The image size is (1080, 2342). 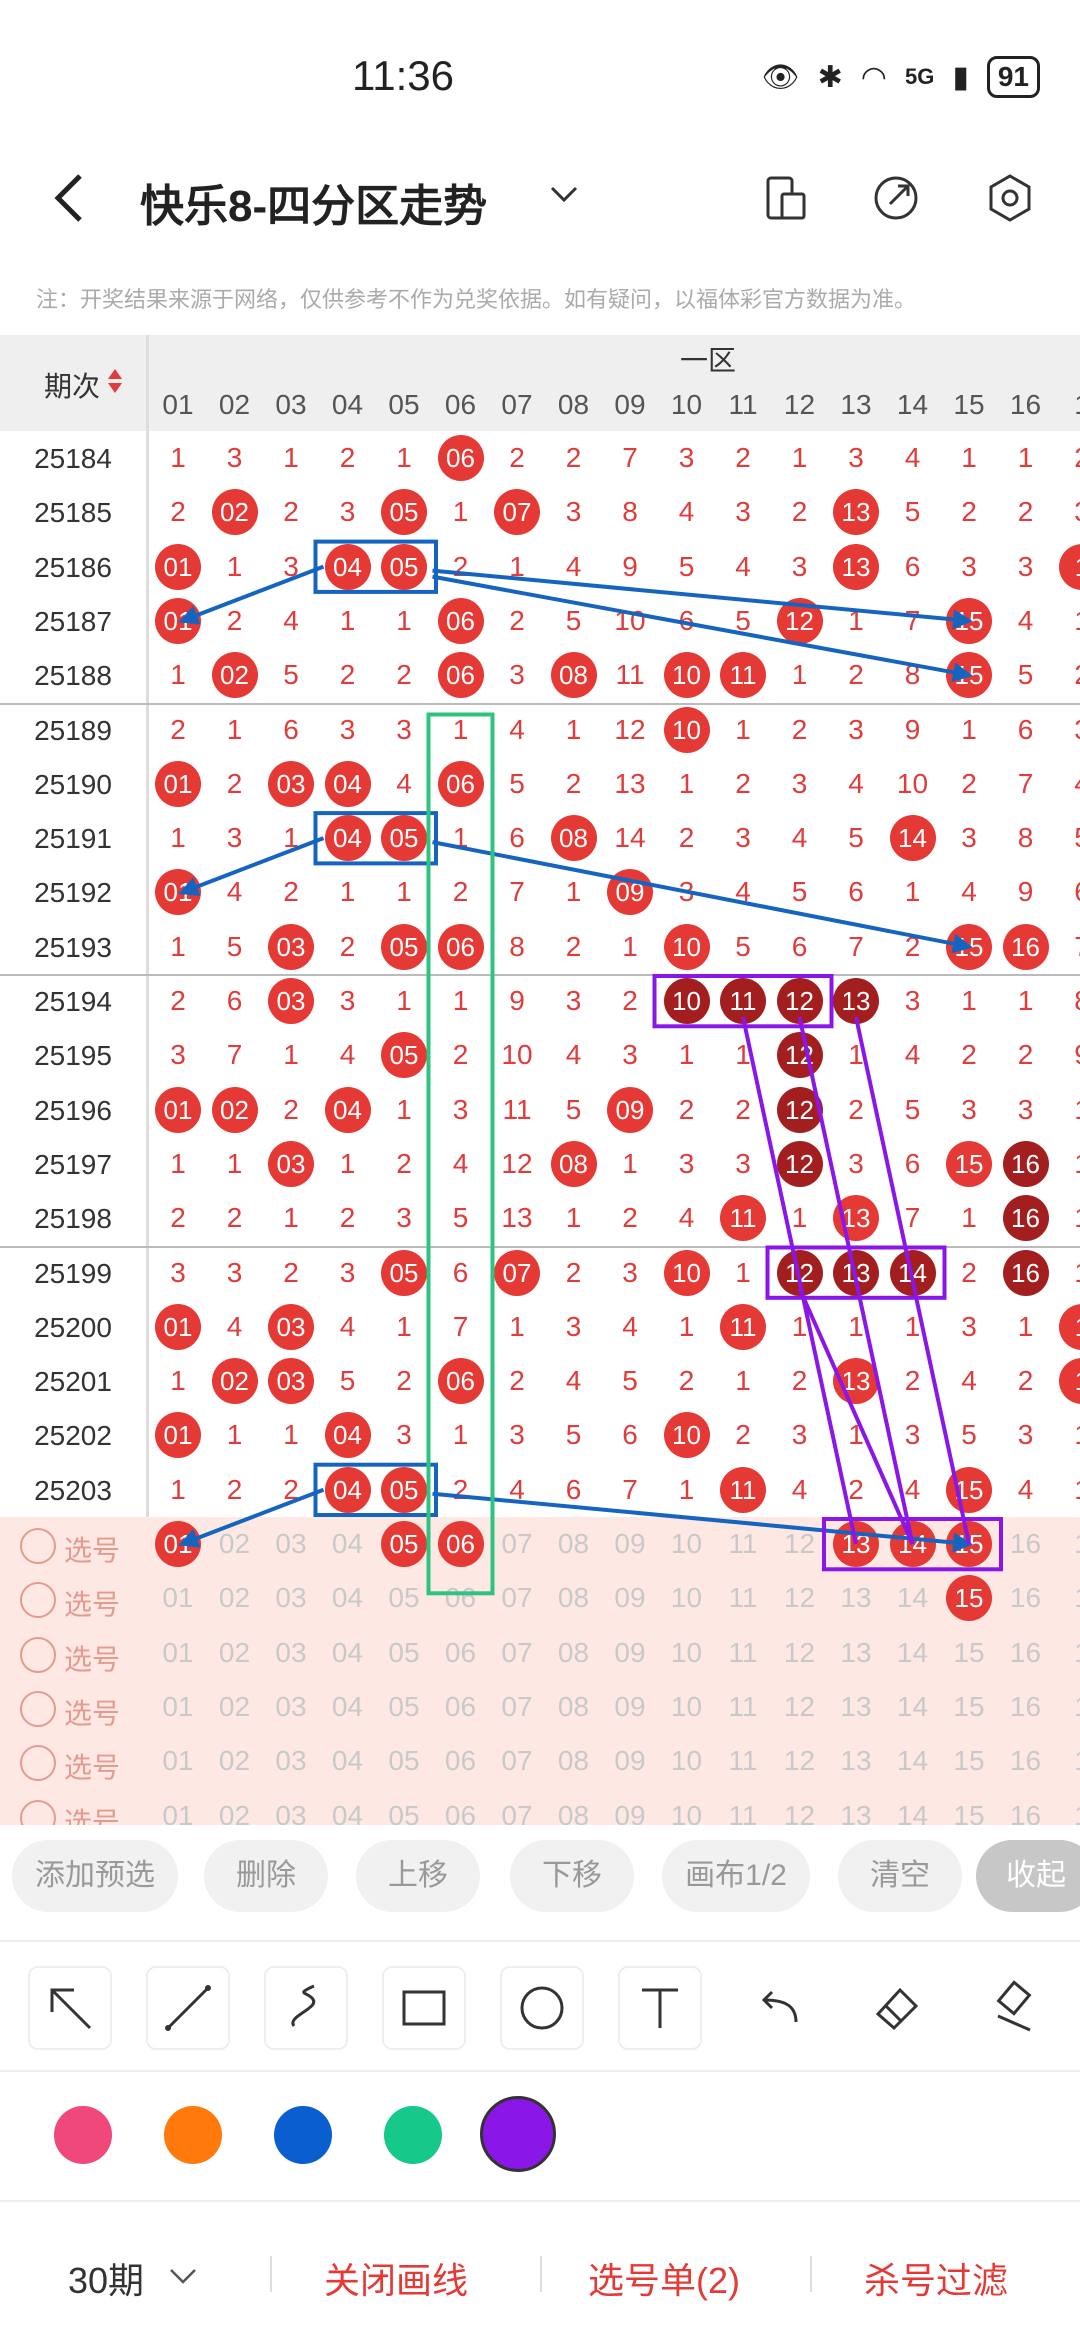 What do you see at coordinates (460, 1544) in the screenshot?
I see `picked-ball: 06` at bounding box center [460, 1544].